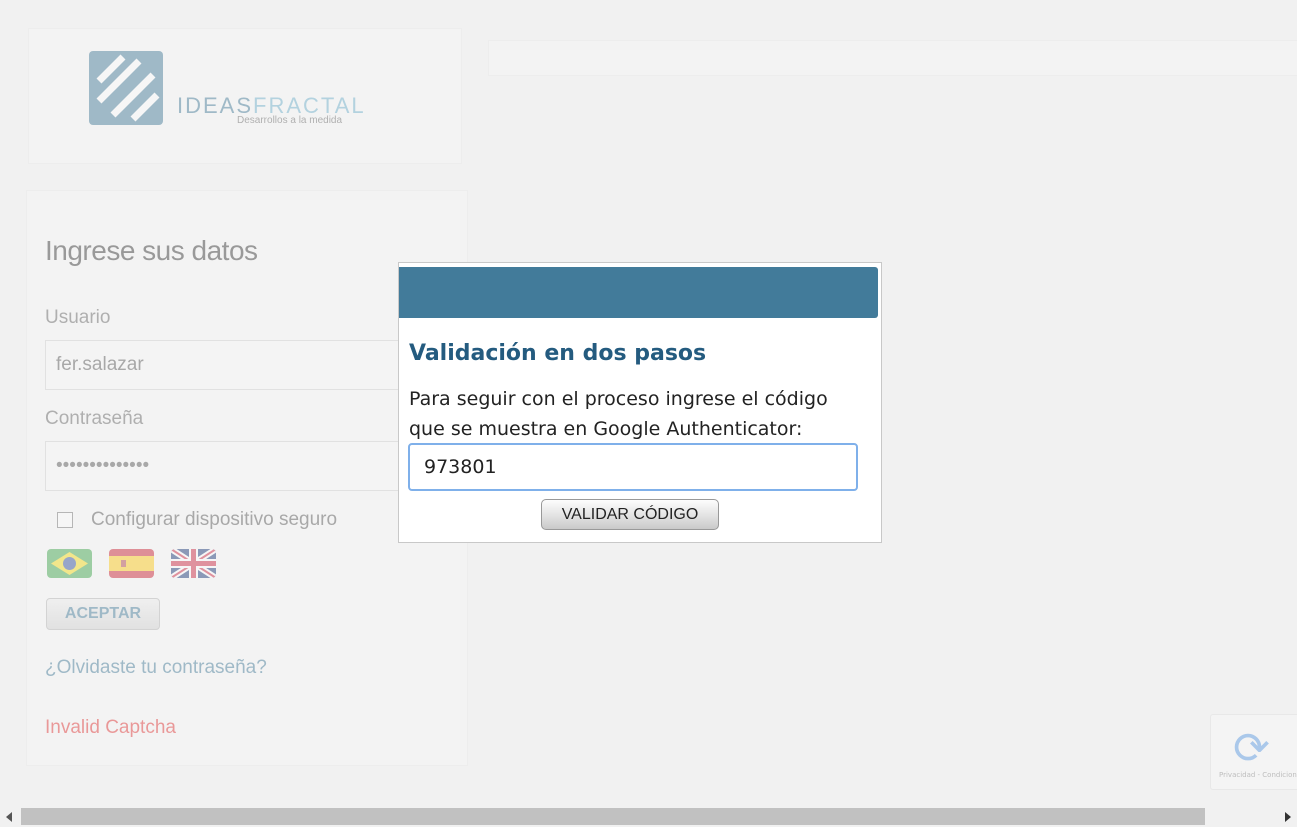 This screenshot has height=827, width=1297. What do you see at coordinates (214, 519) in the screenshot?
I see `secure-device-label: Configurar dispositivo seguro` at bounding box center [214, 519].